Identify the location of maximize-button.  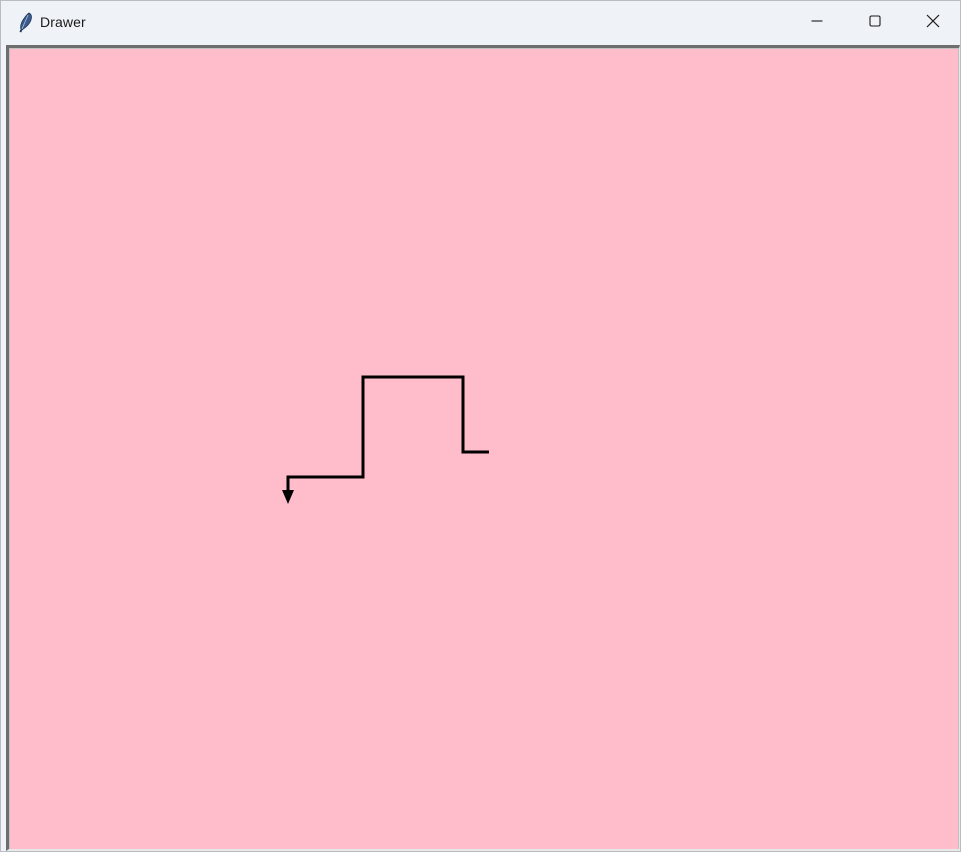
(875, 23).